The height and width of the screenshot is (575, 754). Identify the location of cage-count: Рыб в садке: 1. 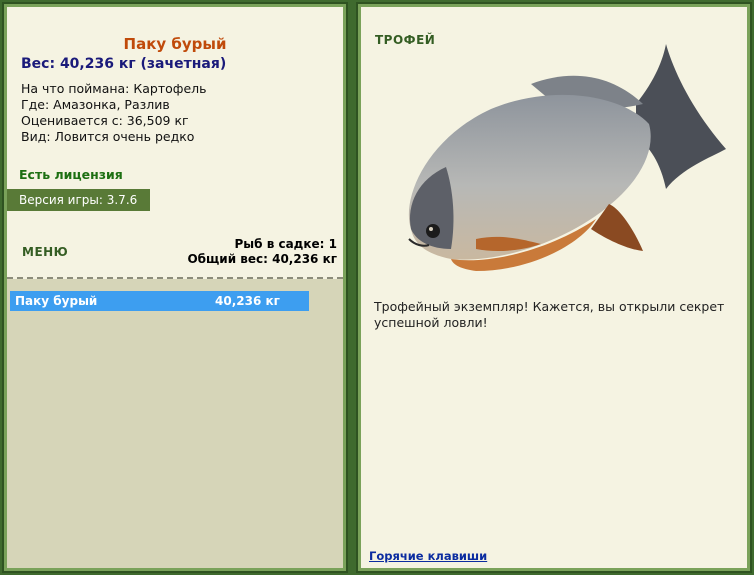
(286, 244).